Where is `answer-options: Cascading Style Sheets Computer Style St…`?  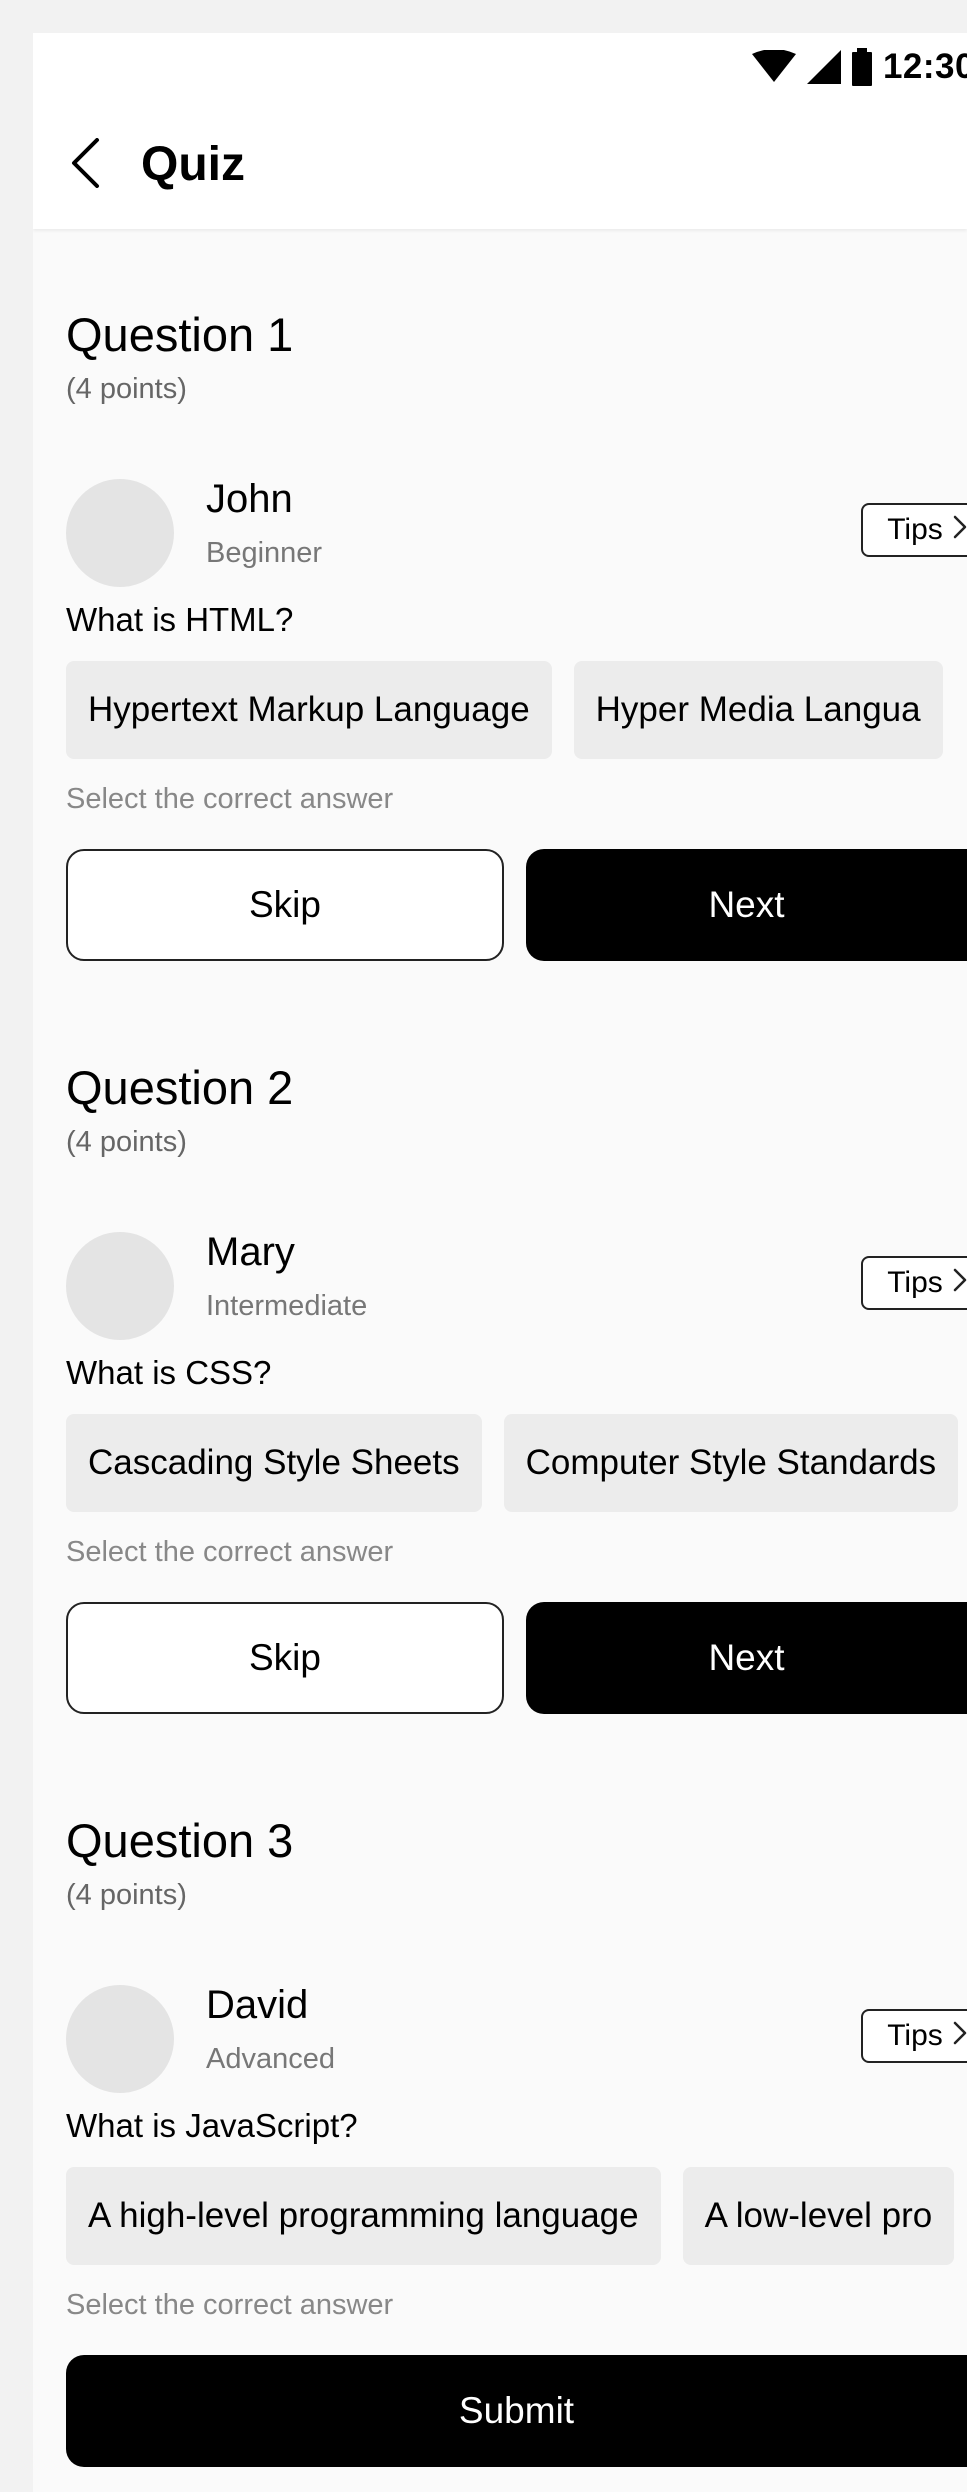
answer-options: Cascading Style Sheets Computer Style St… is located at coordinates (512, 1463).